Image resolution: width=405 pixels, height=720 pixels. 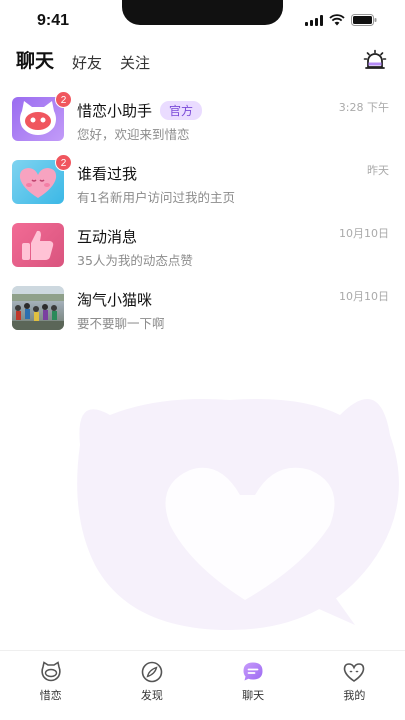 I want to click on tab-friends-label: 好友, so click(x=87, y=63).